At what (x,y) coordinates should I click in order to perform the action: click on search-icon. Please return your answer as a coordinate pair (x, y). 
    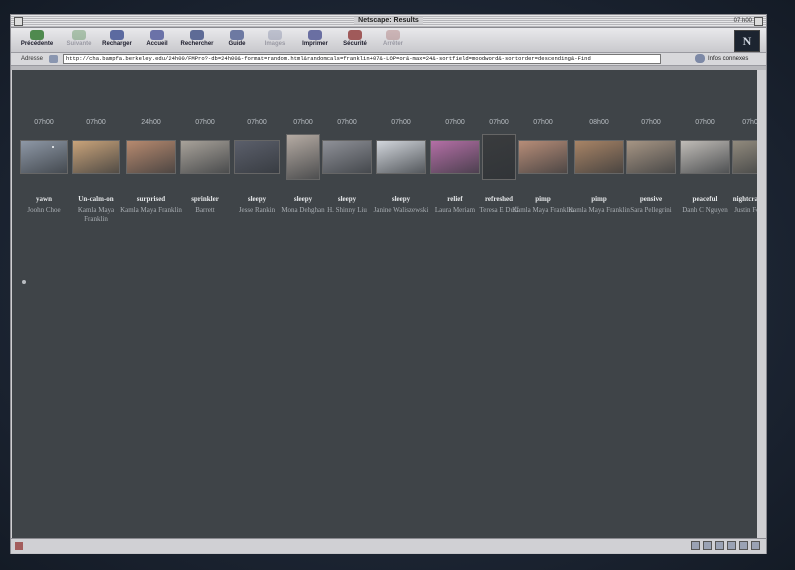
    Looking at the image, I should click on (197, 35).